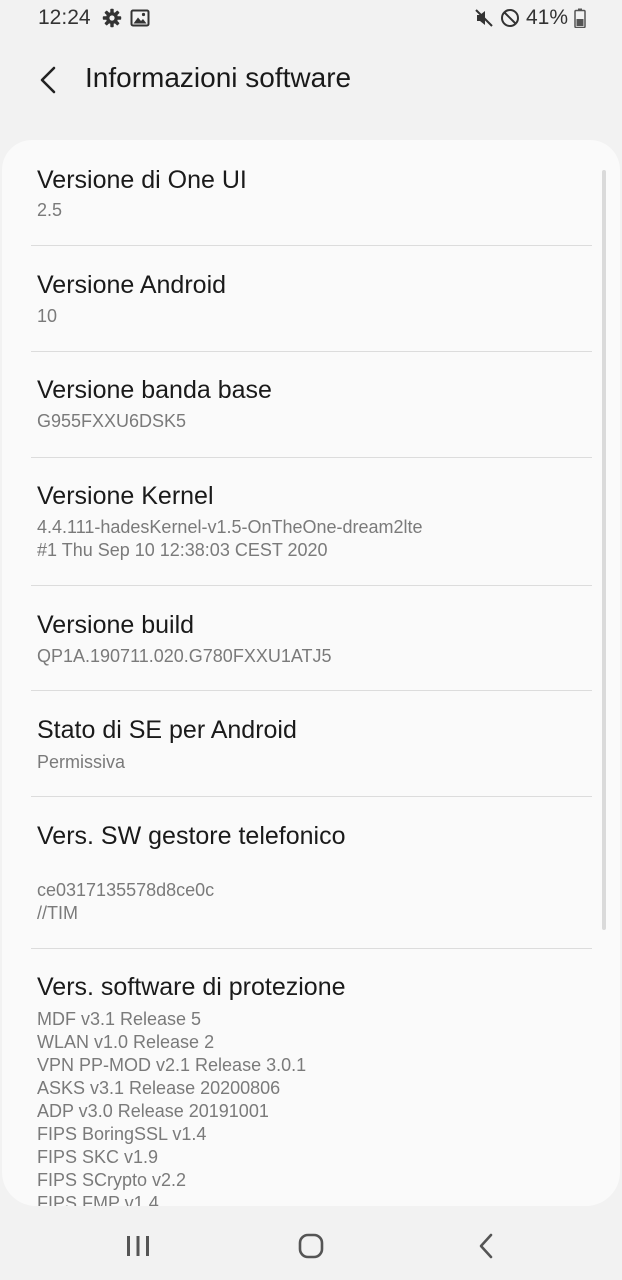 This screenshot has height=1280, width=622. I want to click on item-title: Versione Kernel, so click(125, 496).